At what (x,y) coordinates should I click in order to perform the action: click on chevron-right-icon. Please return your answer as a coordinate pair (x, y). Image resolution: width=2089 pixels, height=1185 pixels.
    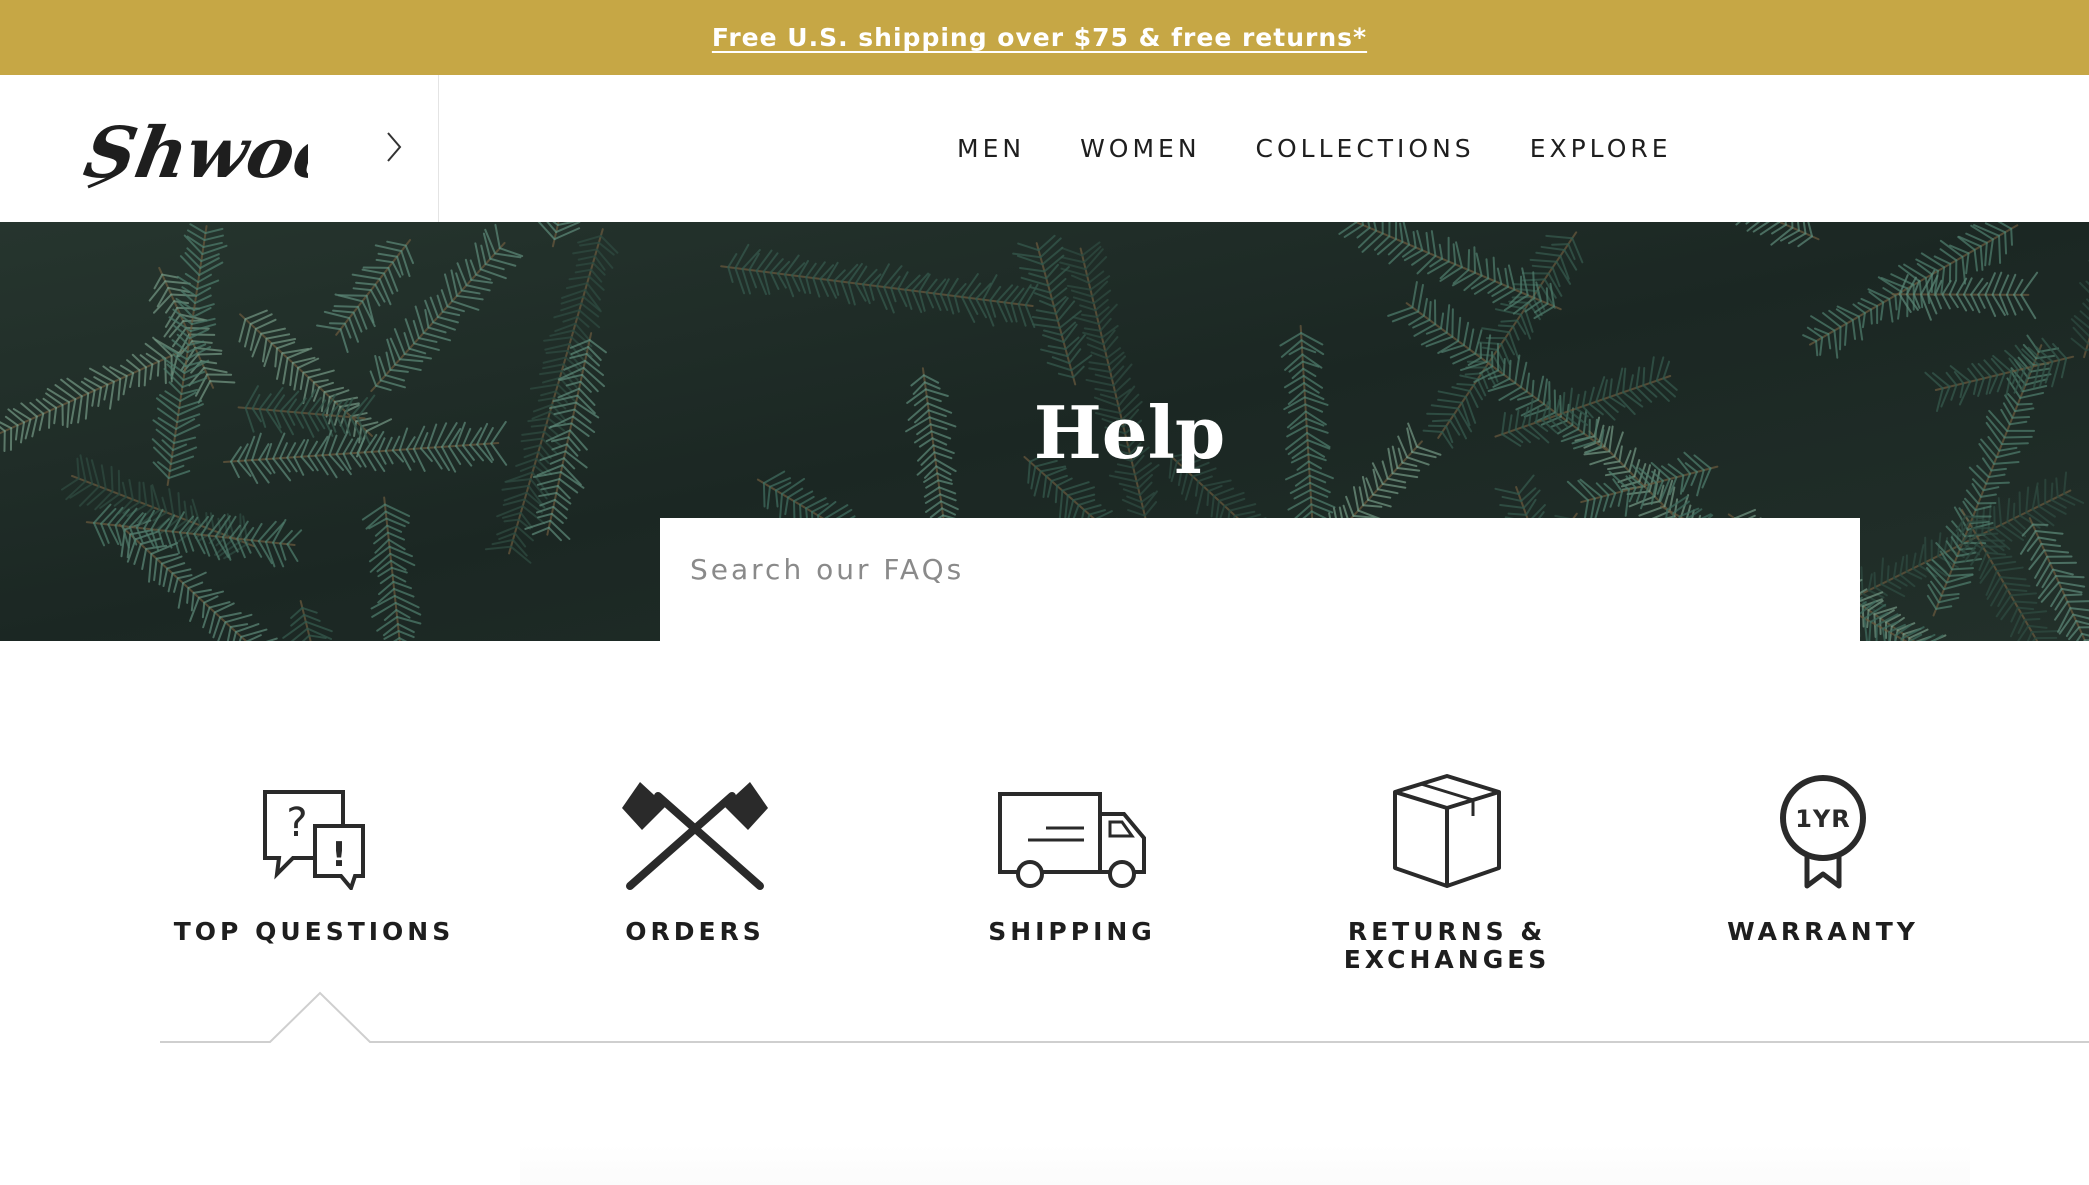
    Looking at the image, I should click on (394, 149).